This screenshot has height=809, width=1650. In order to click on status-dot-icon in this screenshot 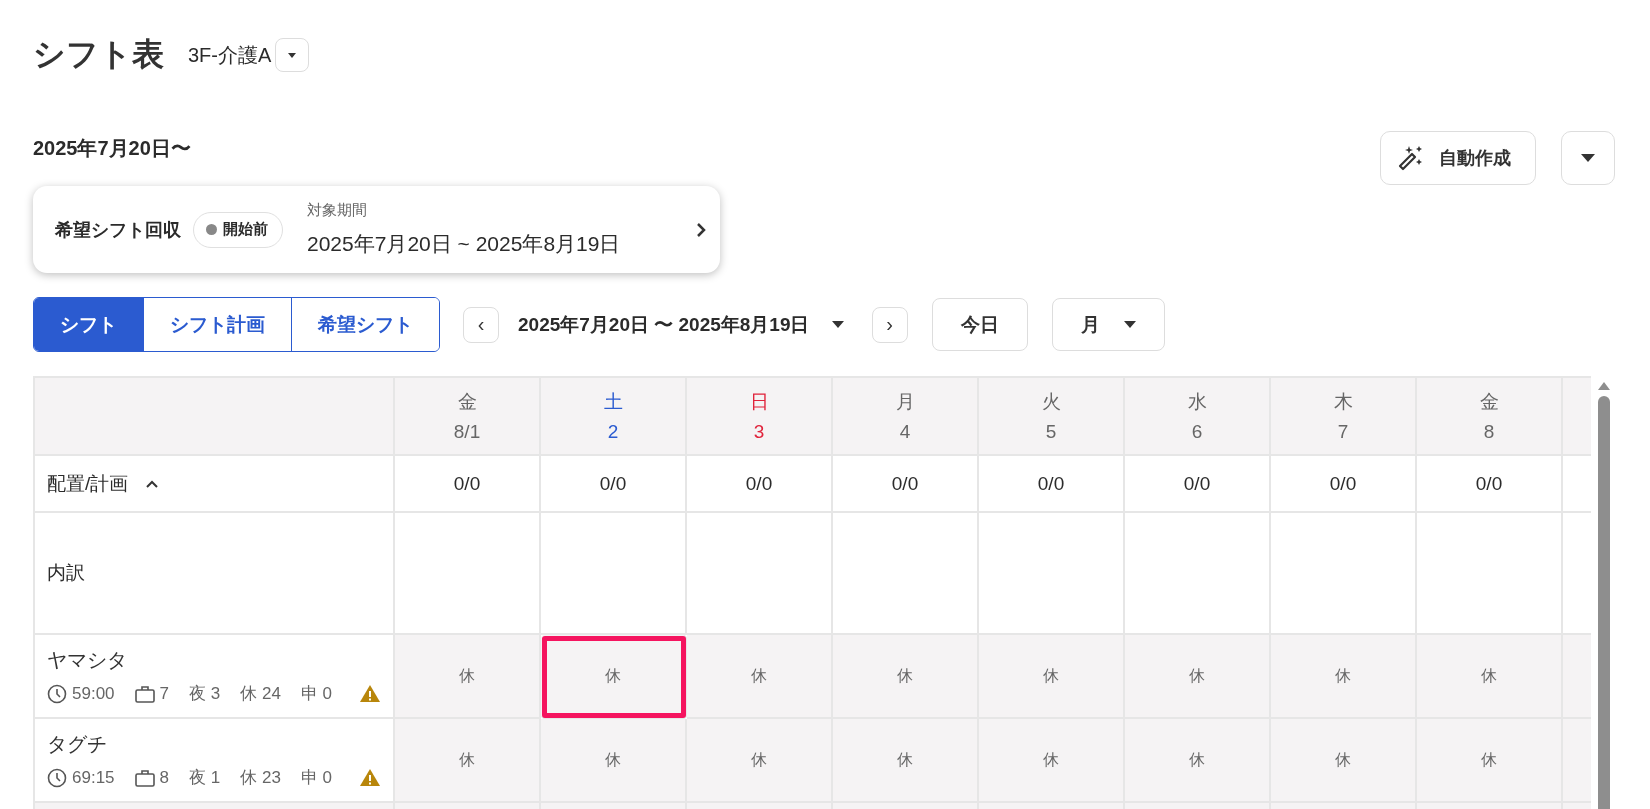, I will do `click(211, 229)`.